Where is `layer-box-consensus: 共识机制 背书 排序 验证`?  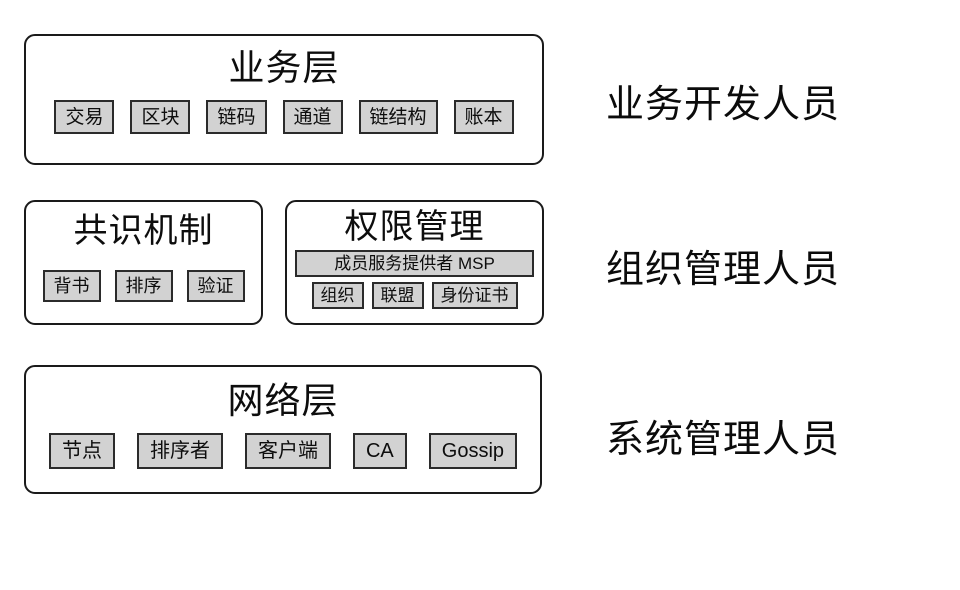
layer-box-consensus: 共识机制 背书 排序 验证 is located at coordinates (143, 262).